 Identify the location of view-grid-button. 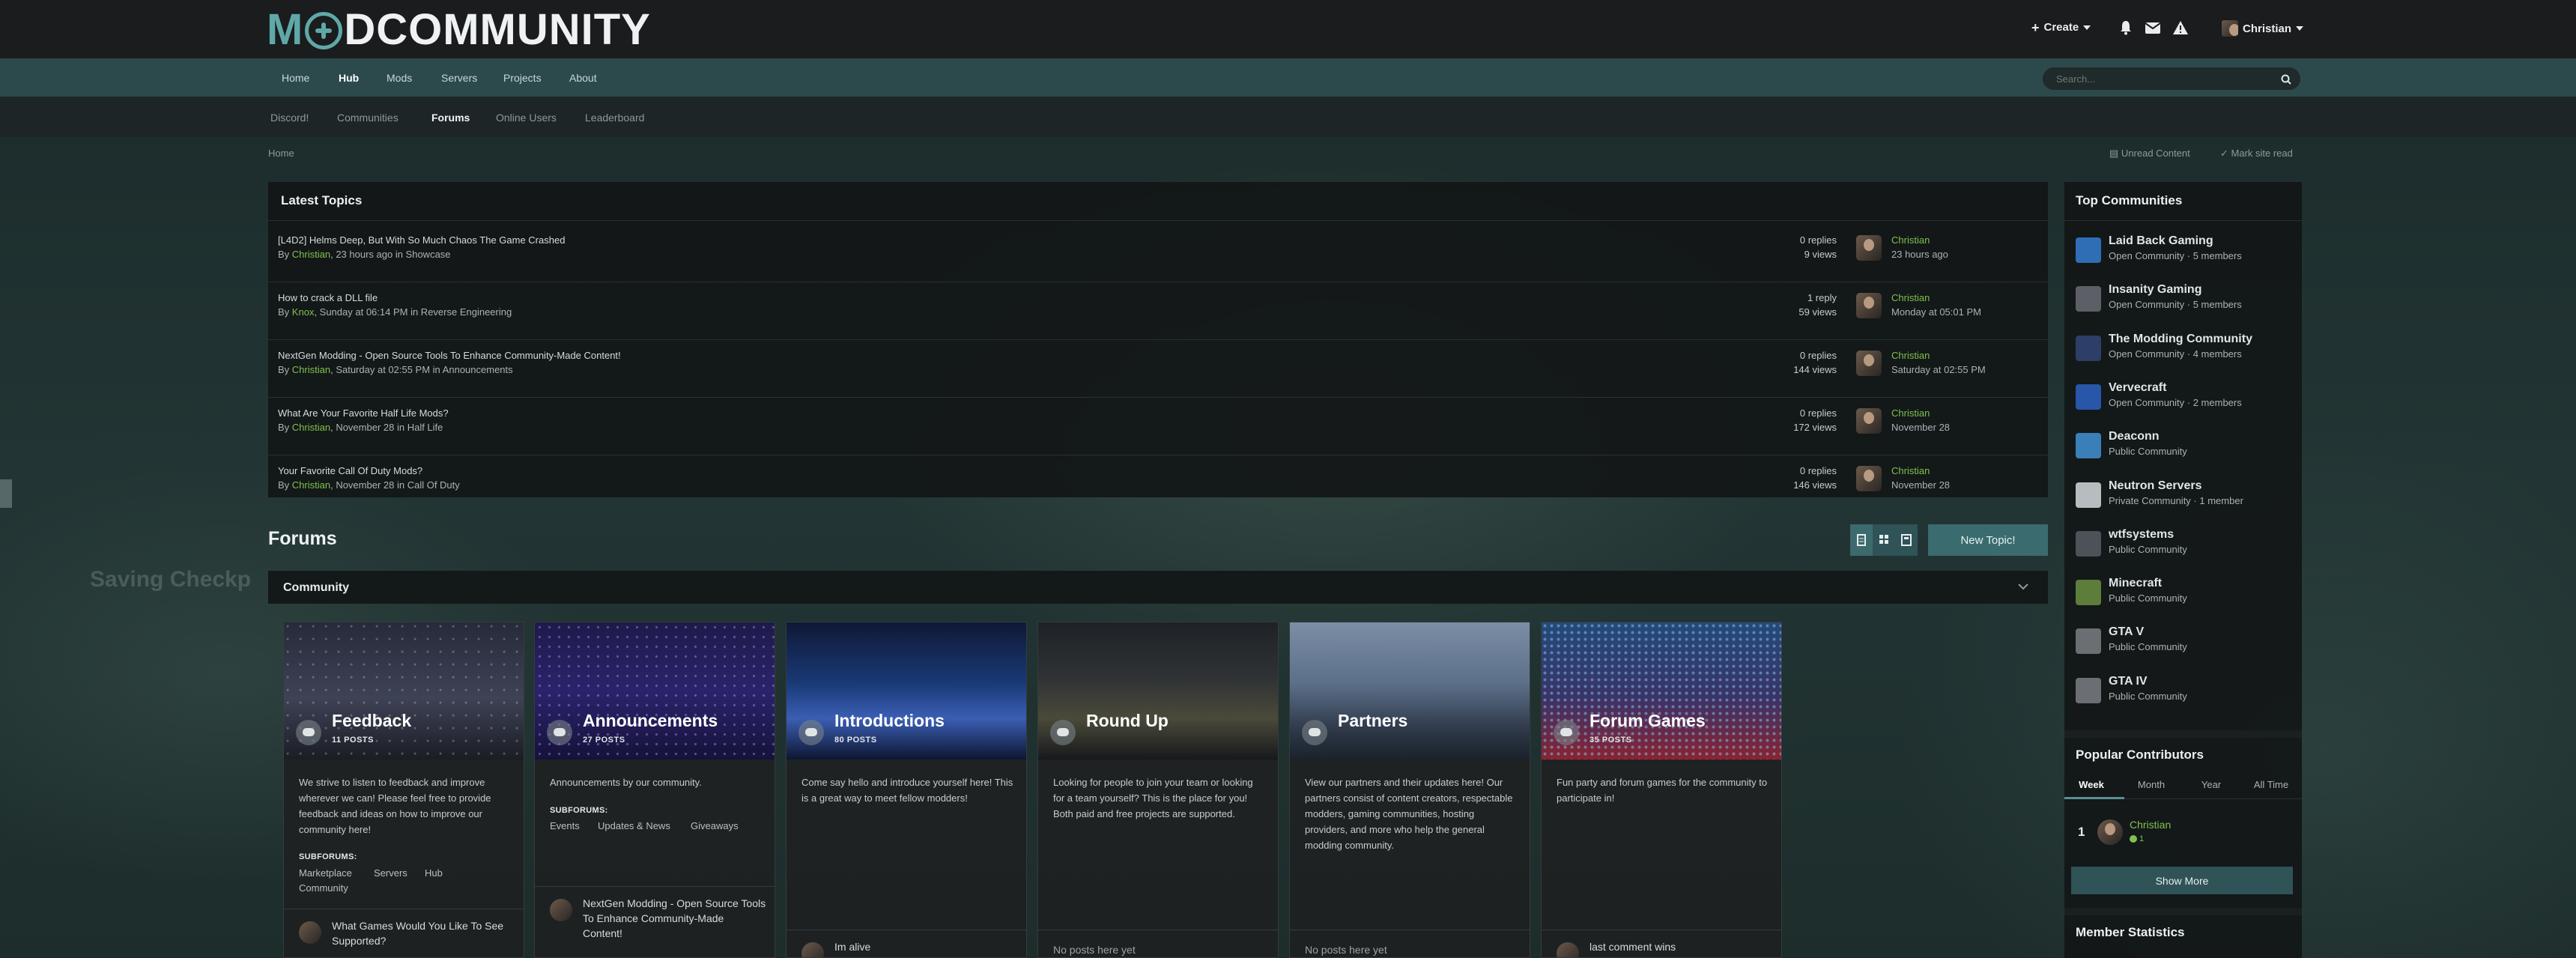
(1884, 540).